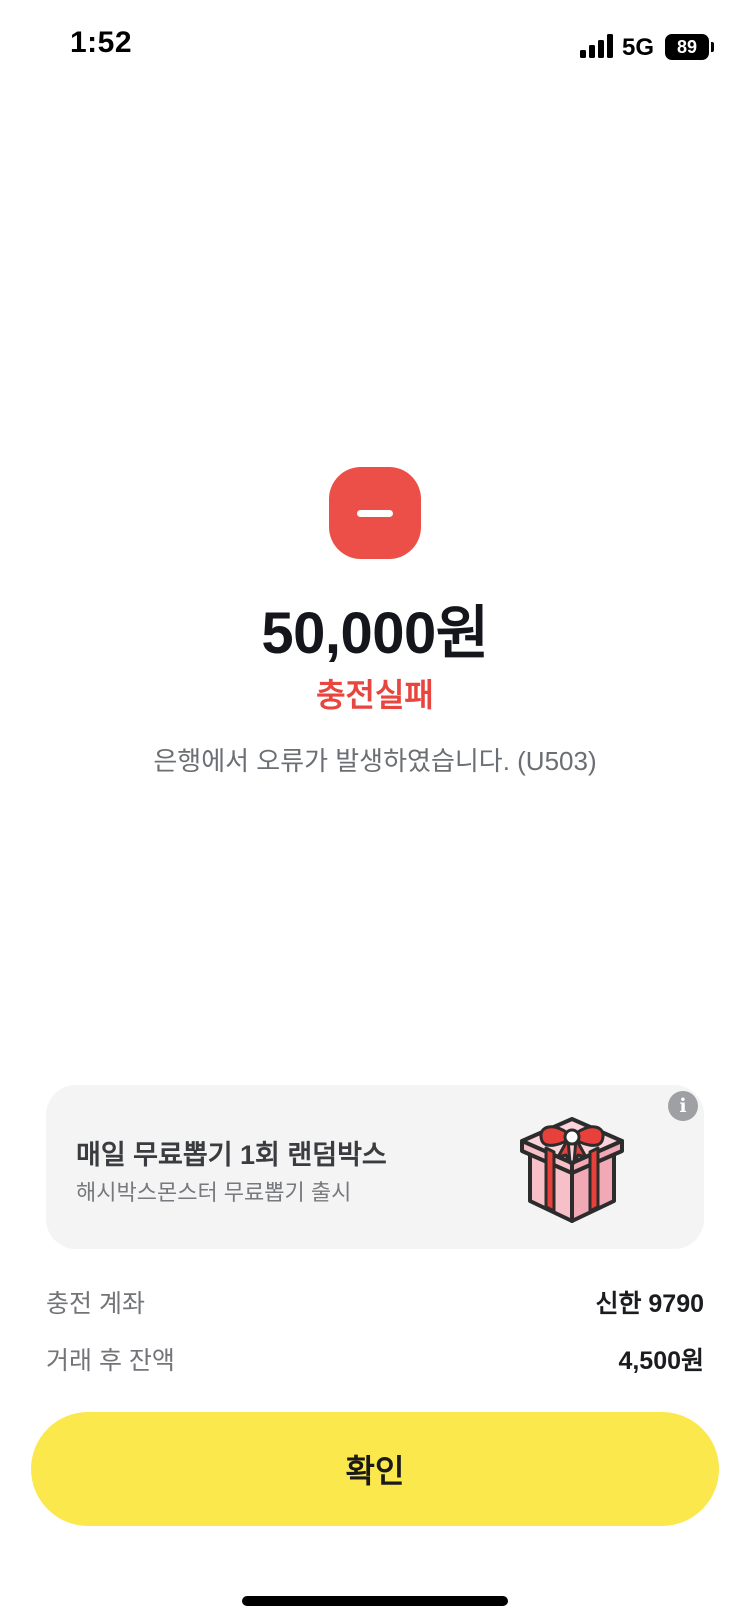 The image size is (750, 1623). What do you see at coordinates (231, 1155) in the screenshot?
I see `promo-title: 매일 무료뽑기 1회 랜덤박스` at bounding box center [231, 1155].